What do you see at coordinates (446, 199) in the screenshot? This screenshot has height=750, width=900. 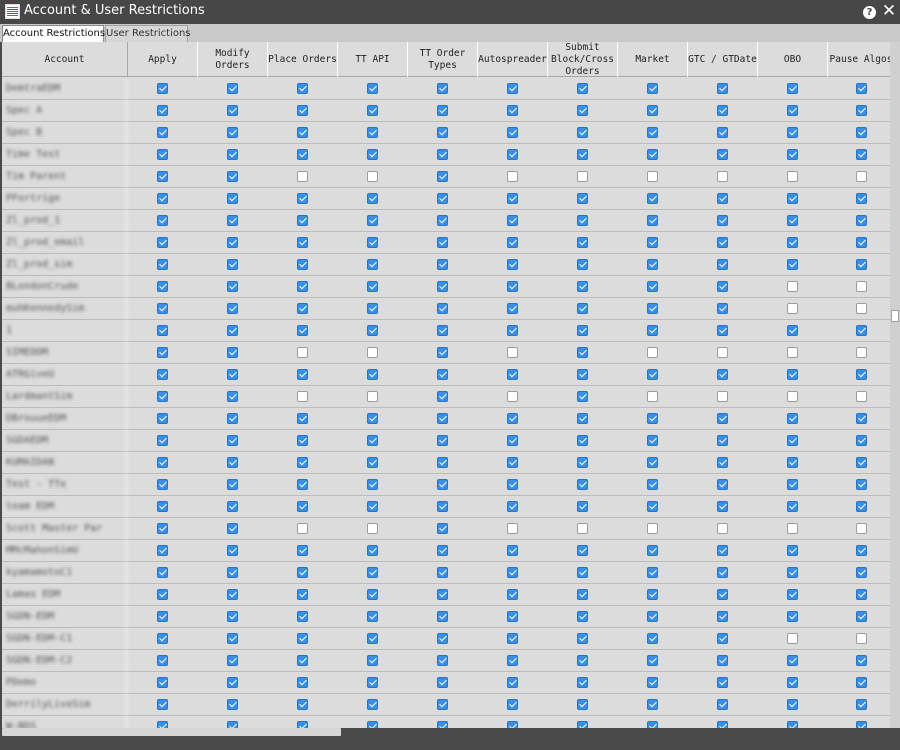 I see `table-row: PFortrige` at bounding box center [446, 199].